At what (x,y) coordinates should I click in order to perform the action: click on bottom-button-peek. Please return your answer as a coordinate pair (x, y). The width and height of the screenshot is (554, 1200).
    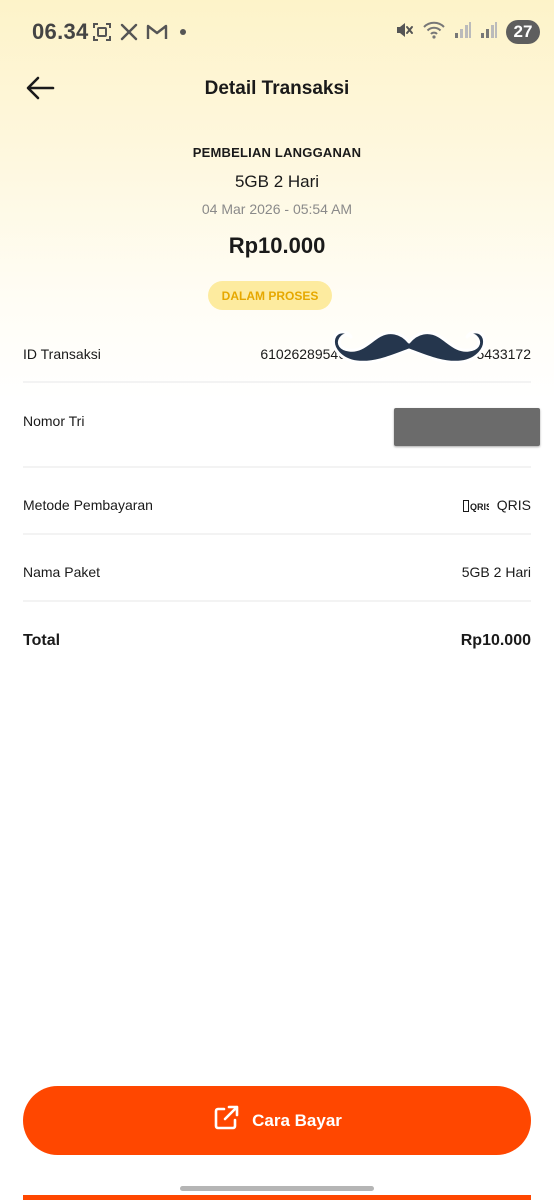
    Looking at the image, I should click on (277, 1197).